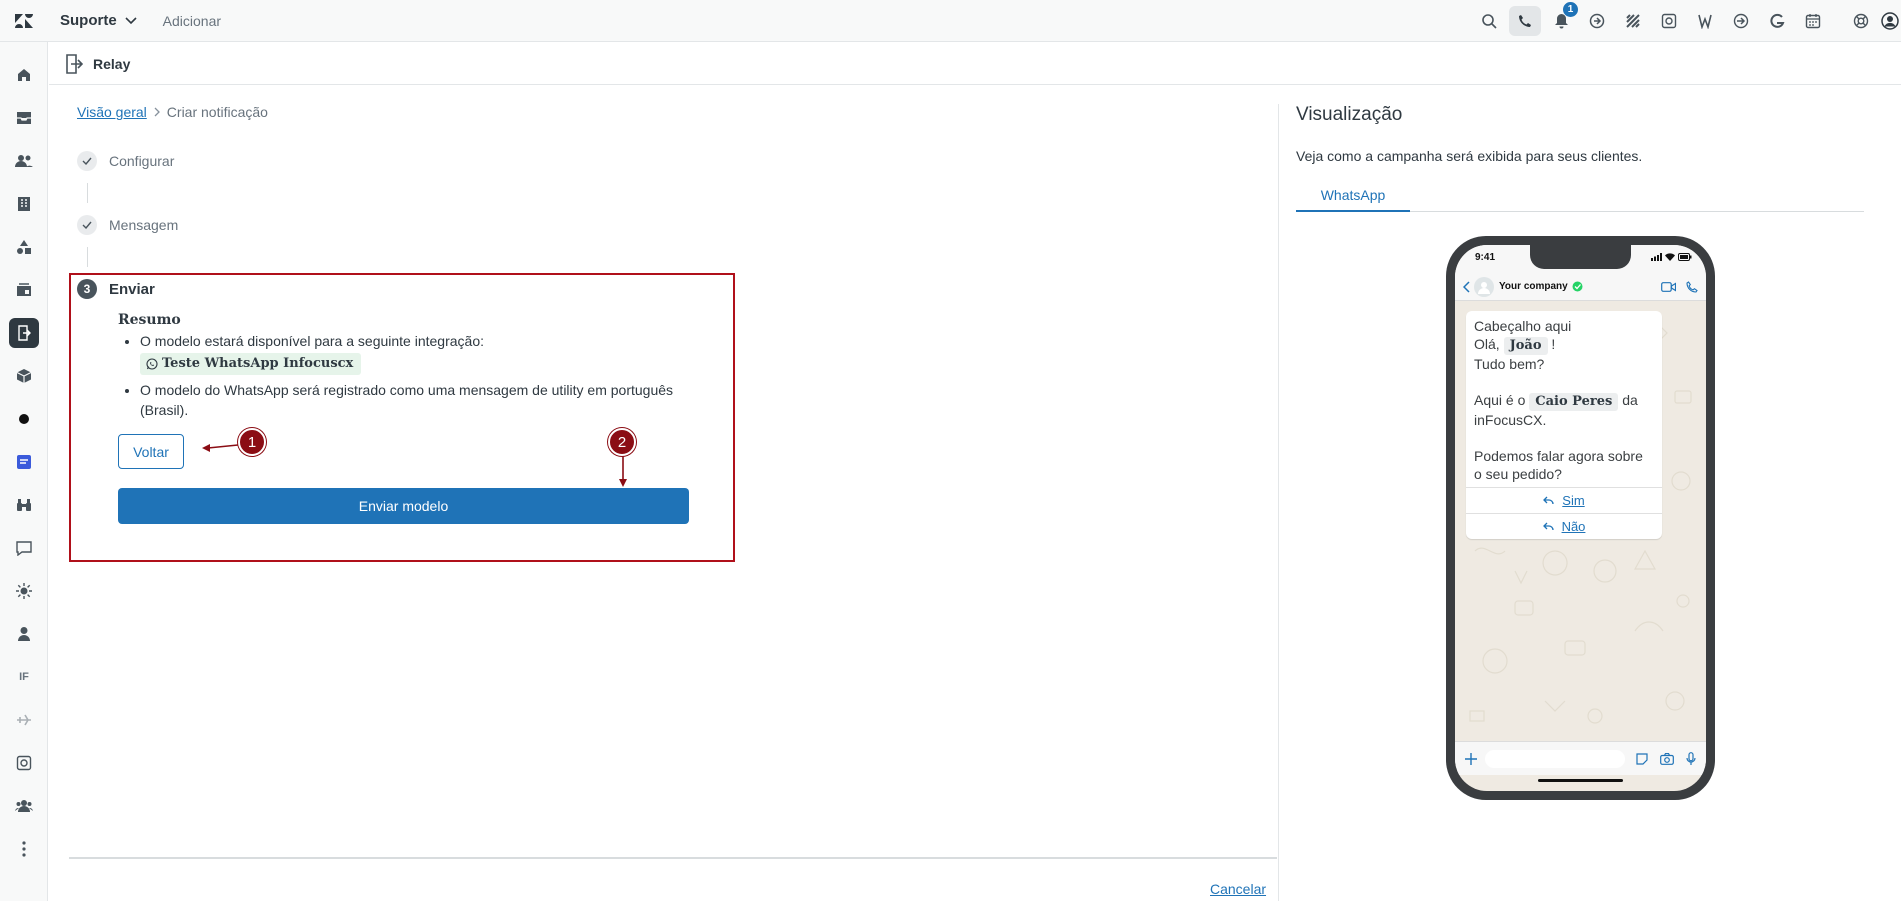  What do you see at coordinates (1353, 196) in the screenshot?
I see `tab-whatsapp: WhatsApp` at bounding box center [1353, 196].